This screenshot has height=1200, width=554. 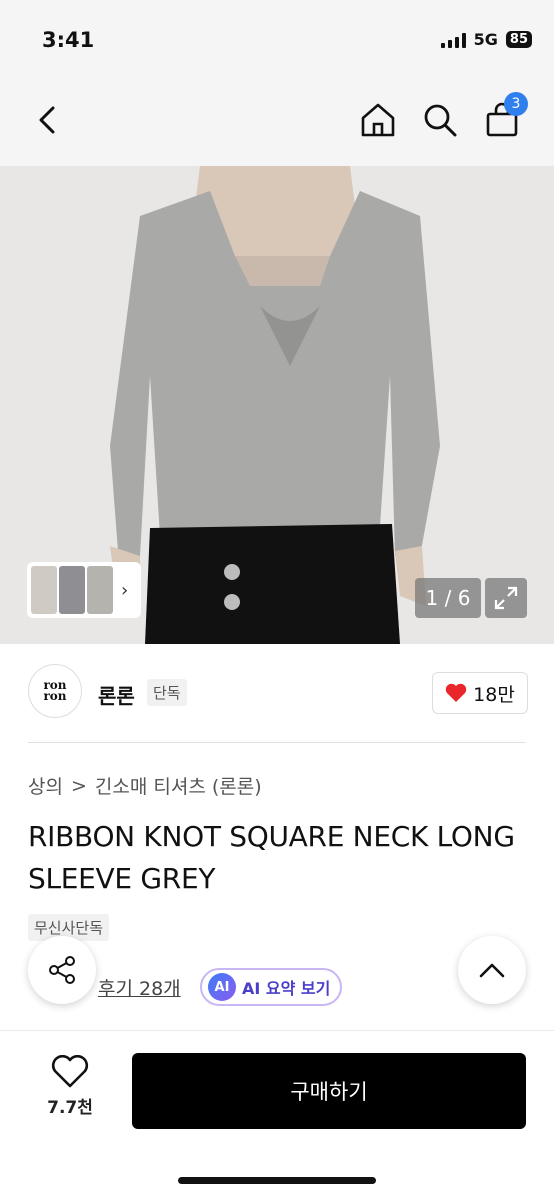 What do you see at coordinates (453, 40) in the screenshot?
I see `signal-icon` at bounding box center [453, 40].